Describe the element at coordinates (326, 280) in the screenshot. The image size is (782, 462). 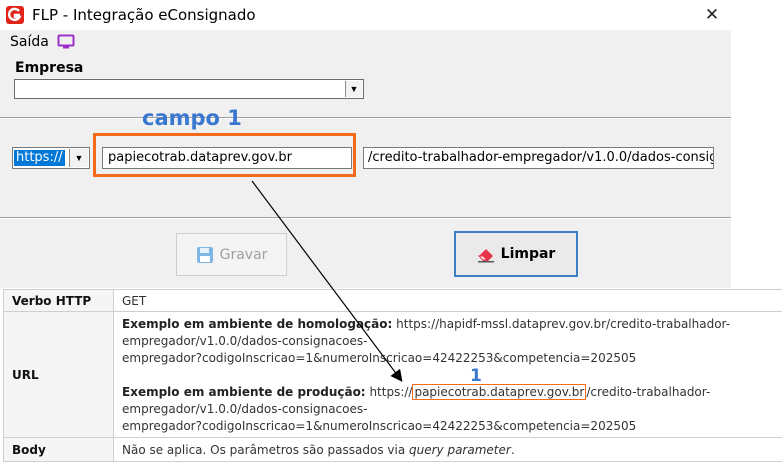
I see `arrow-line` at that location.